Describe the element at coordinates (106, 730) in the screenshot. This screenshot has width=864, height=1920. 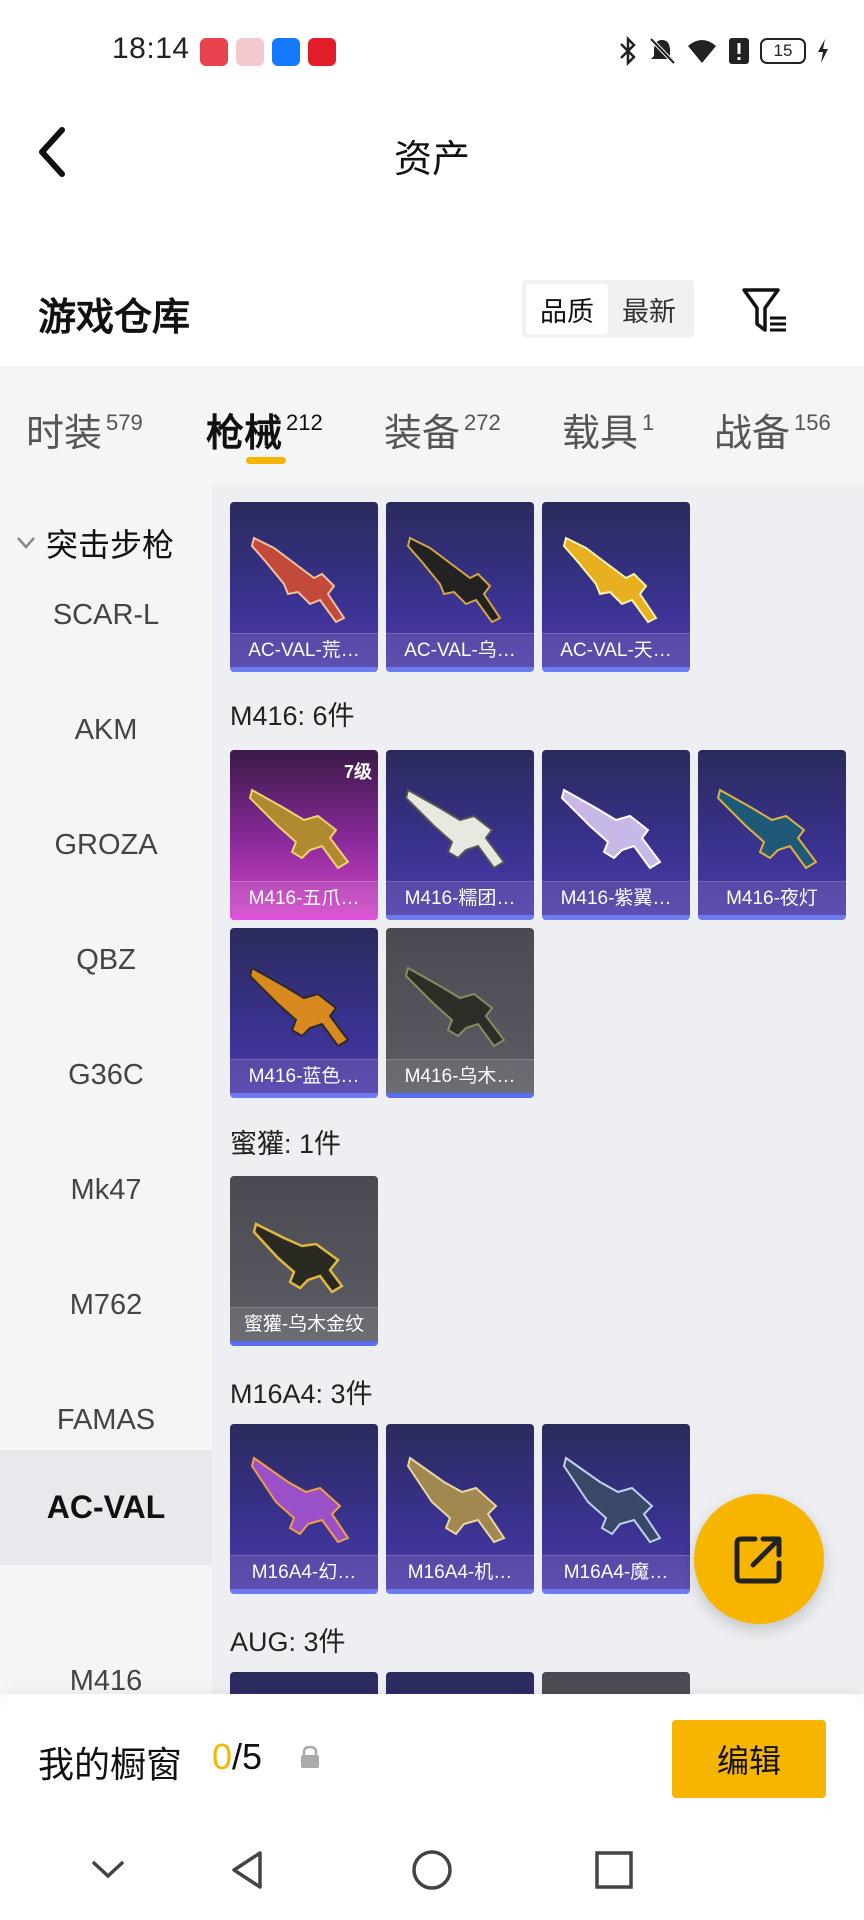
I see `sidebar-item-akm: AKM` at that location.